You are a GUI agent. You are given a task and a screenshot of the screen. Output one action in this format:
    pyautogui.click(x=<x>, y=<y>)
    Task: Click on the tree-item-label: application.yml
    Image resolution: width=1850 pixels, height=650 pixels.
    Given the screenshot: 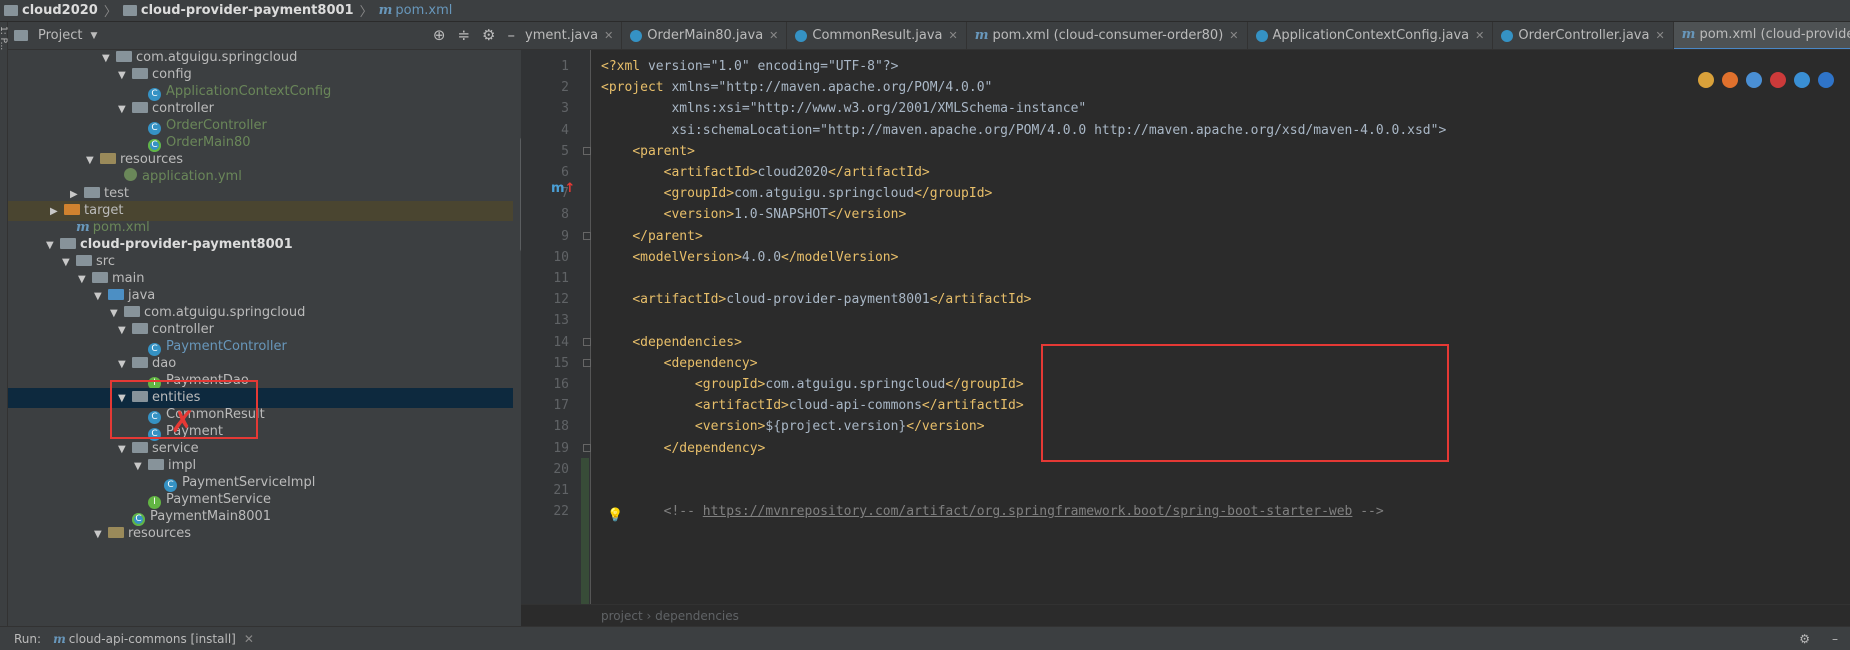 What is the action you would take?
    pyautogui.click(x=192, y=176)
    